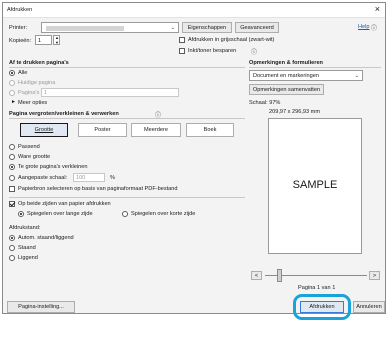 The image size is (390, 345). Describe the element at coordinates (207, 27) in the screenshot. I see `properties-button: Eigenschappen` at that location.